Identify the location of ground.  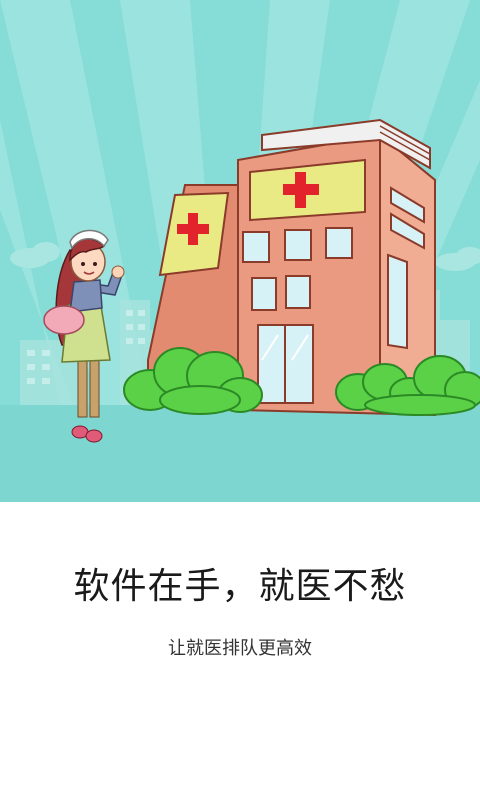
(240, 453).